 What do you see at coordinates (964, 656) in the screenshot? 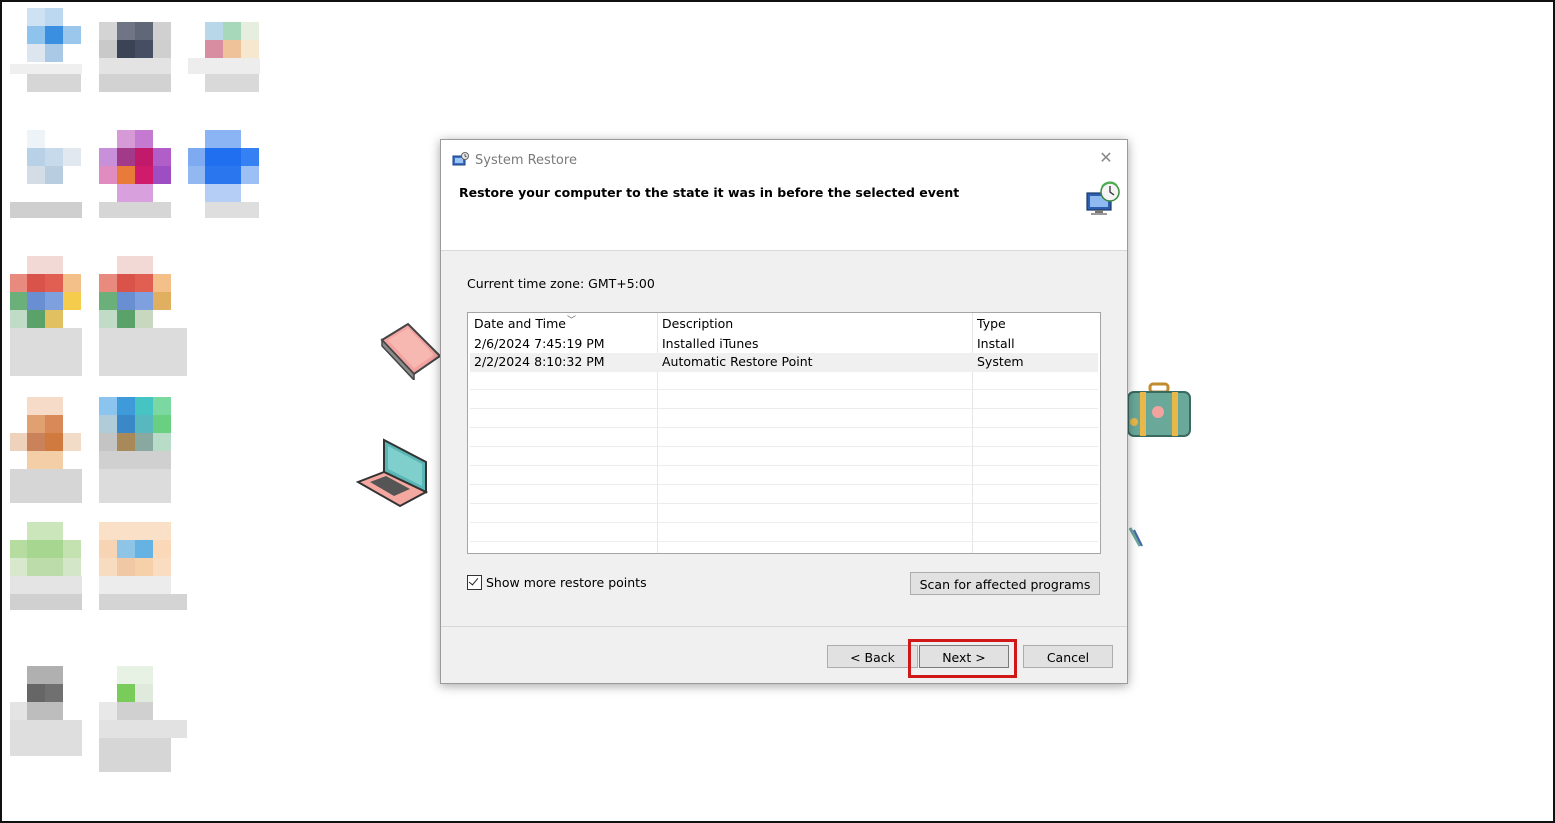
I see `next-button: Next >` at bounding box center [964, 656].